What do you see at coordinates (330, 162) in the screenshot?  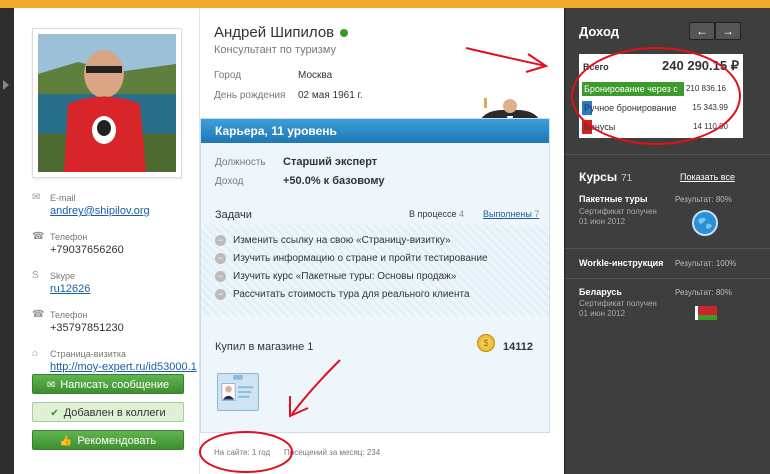 I see `position-value: Старший эксперт` at bounding box center [330, 162].